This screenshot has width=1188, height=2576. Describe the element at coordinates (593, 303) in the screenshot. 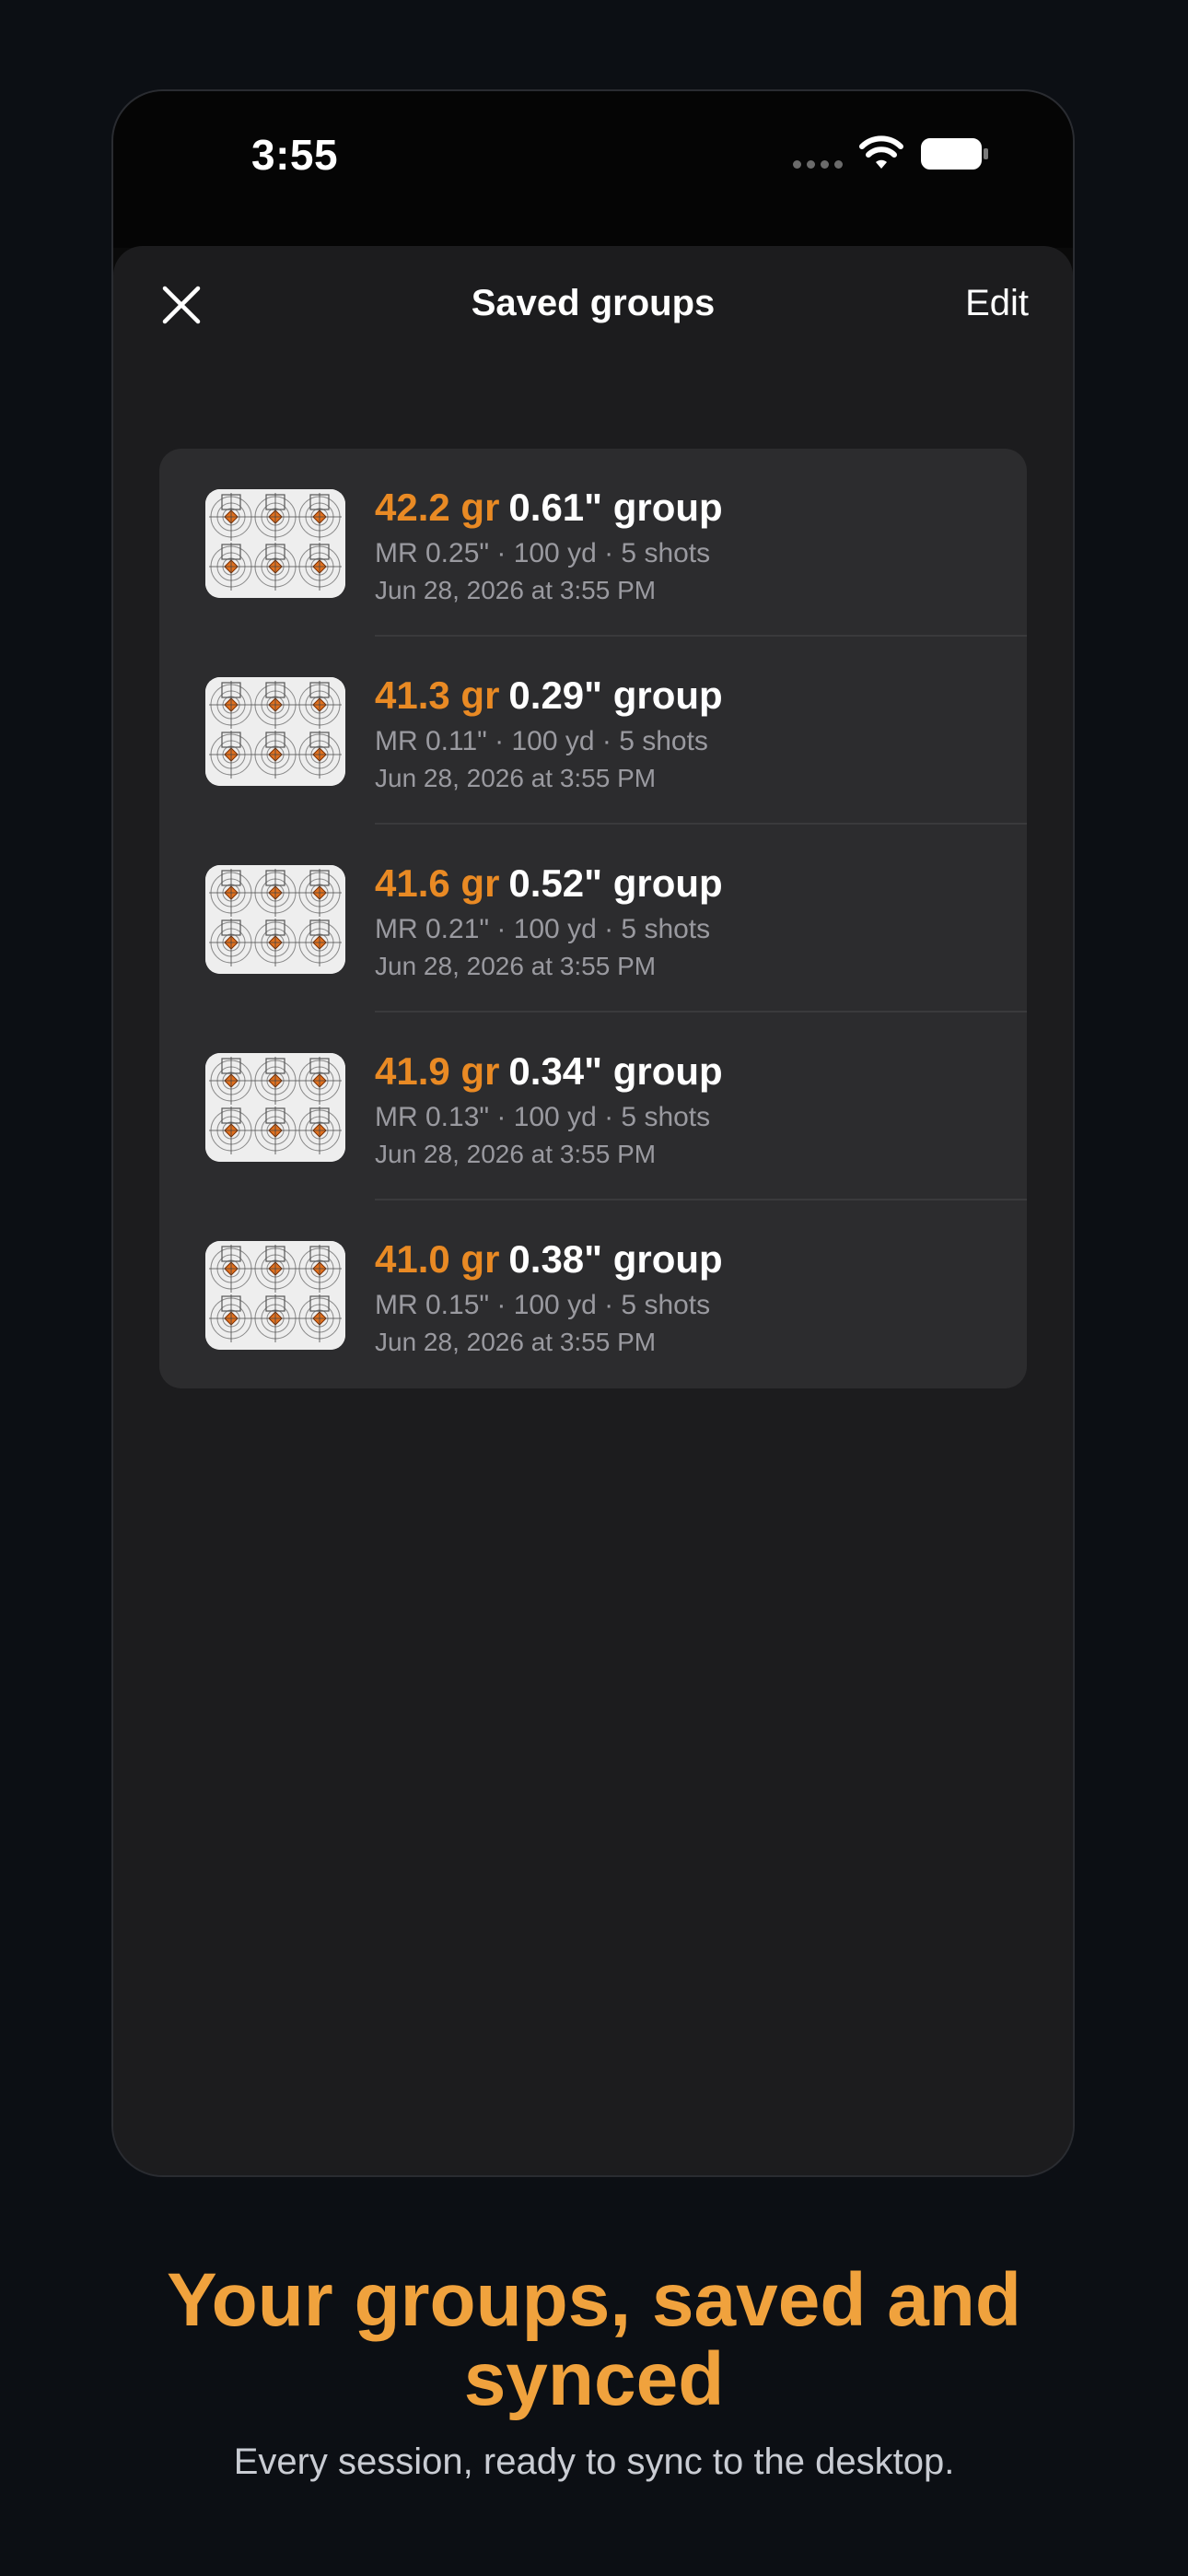

I see `sheet-title: Saved groups` at that location.